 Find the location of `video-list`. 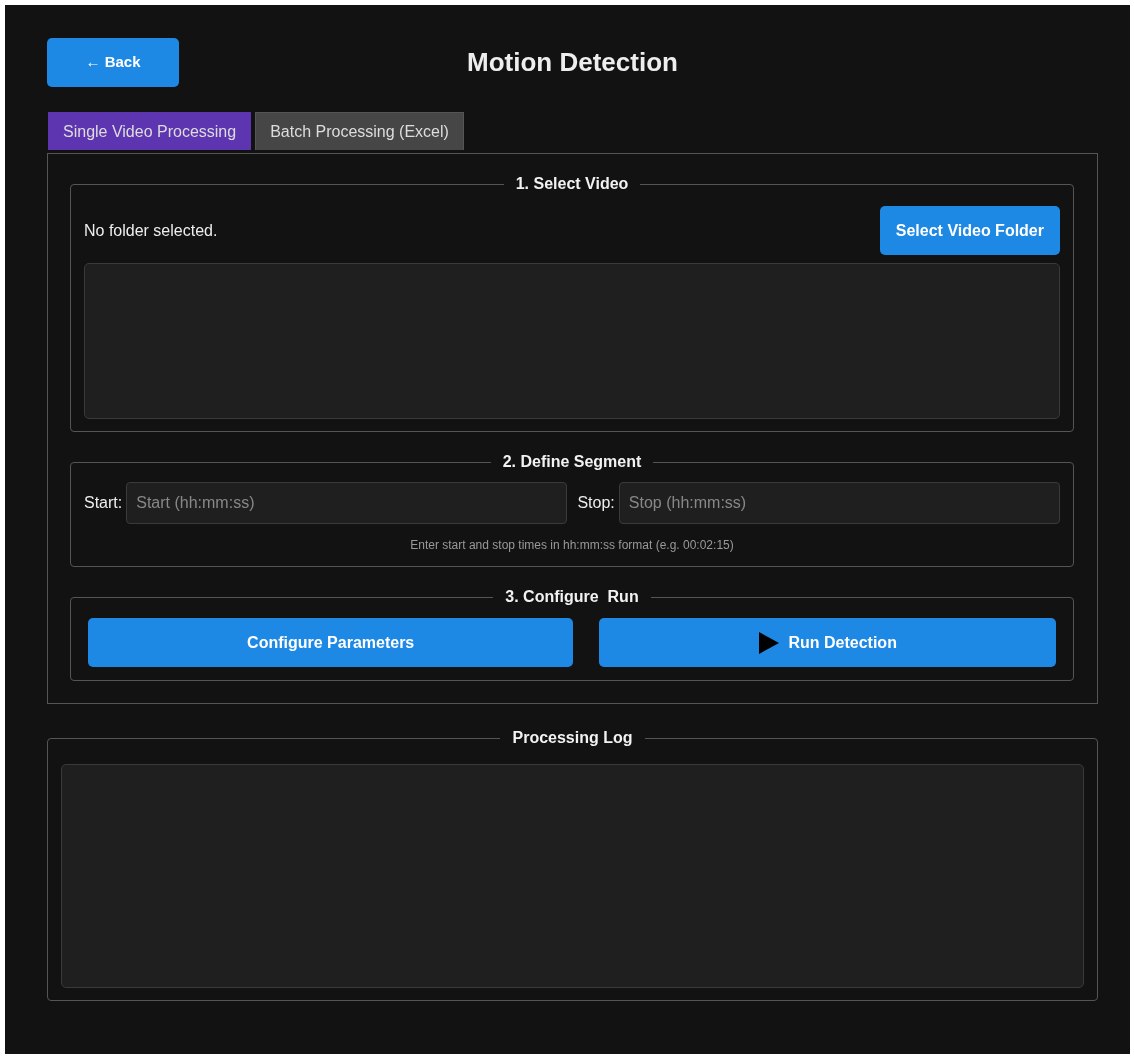

video-list is located at coordinates (572, 341).